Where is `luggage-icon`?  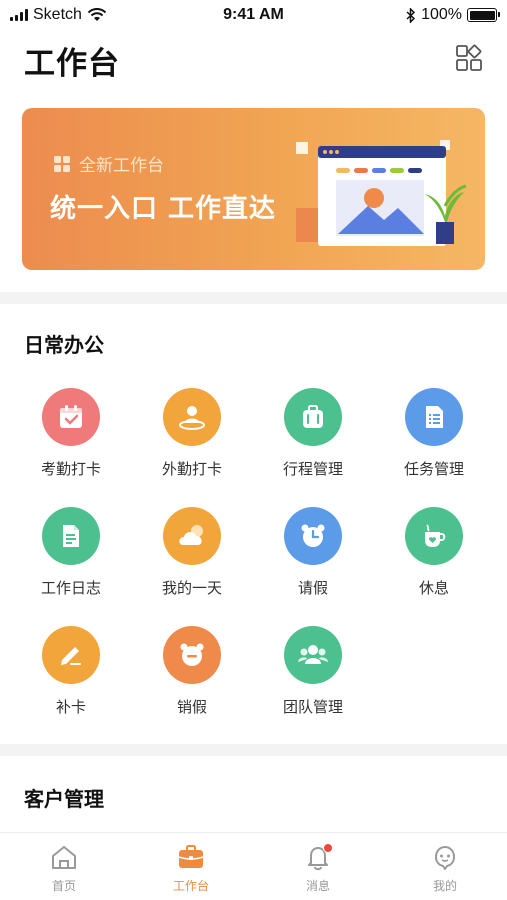 luggage-icon is located at coordinates (313, 416).